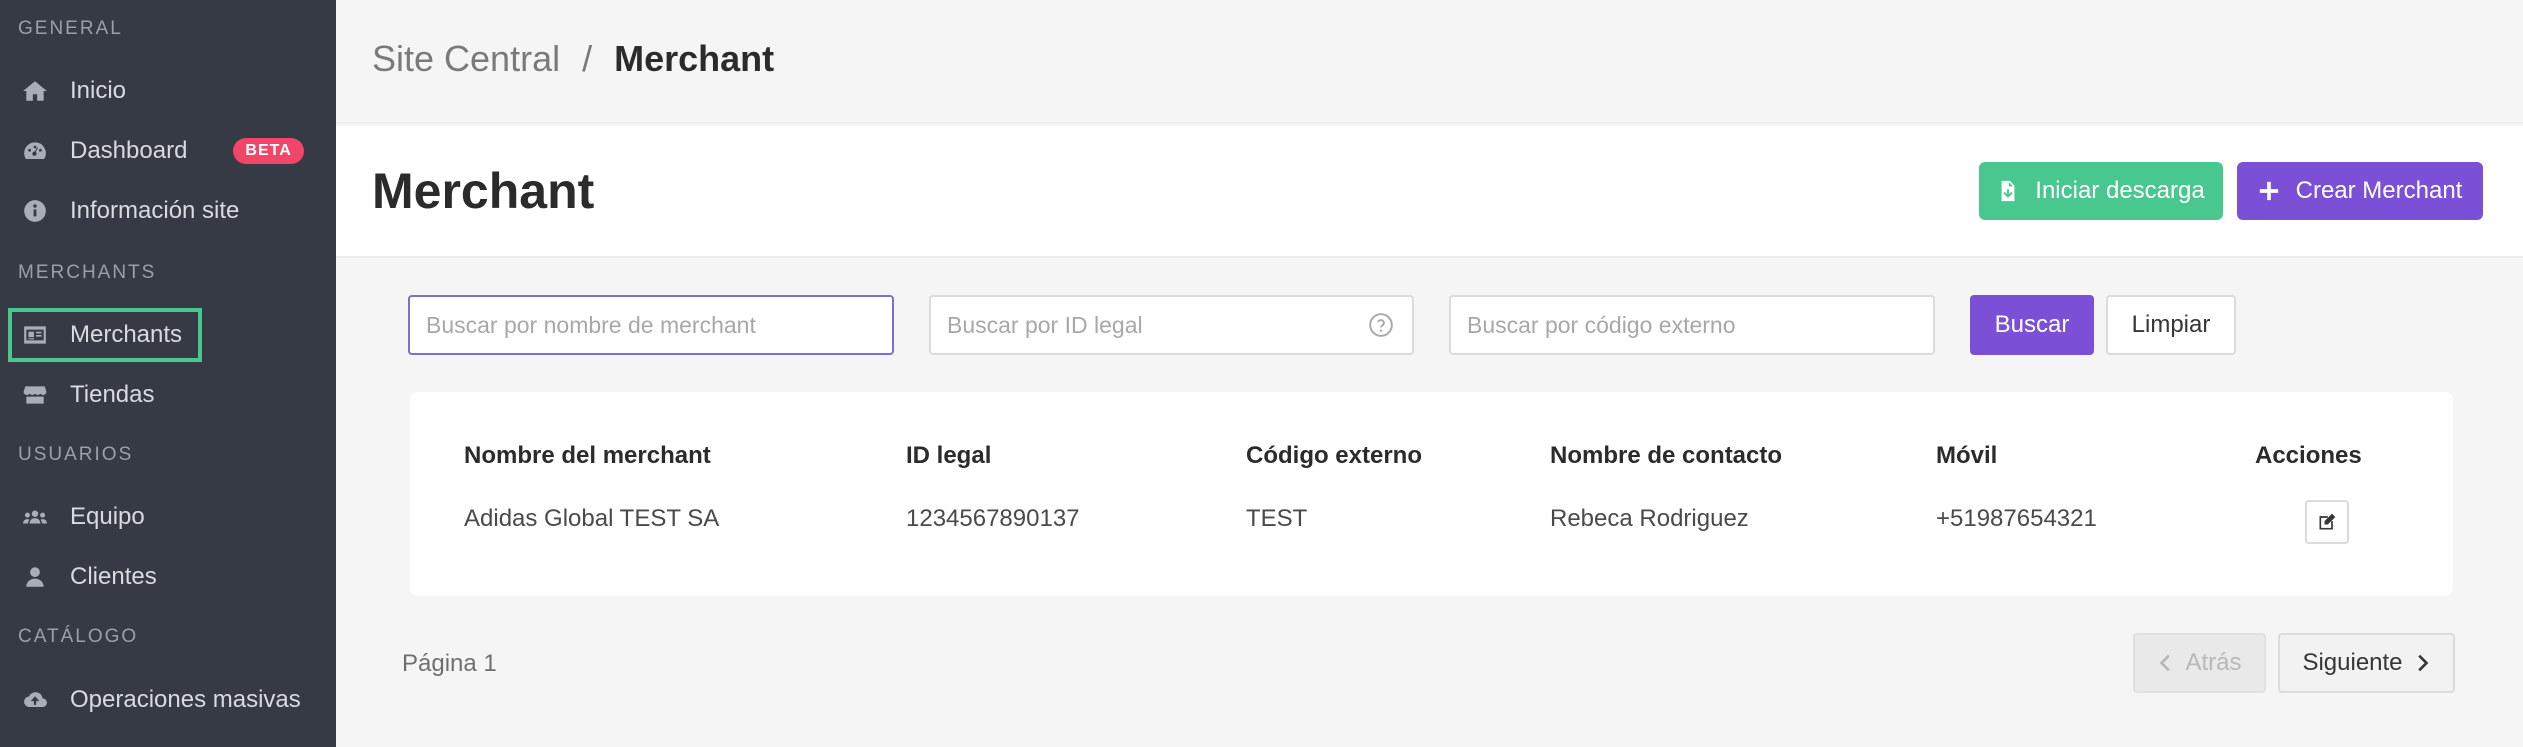 The image size is (2523, 747). What do you see at coordinates (35, 577) in the screenshot?
I see `user-icon` at bounding box center [35, 577].